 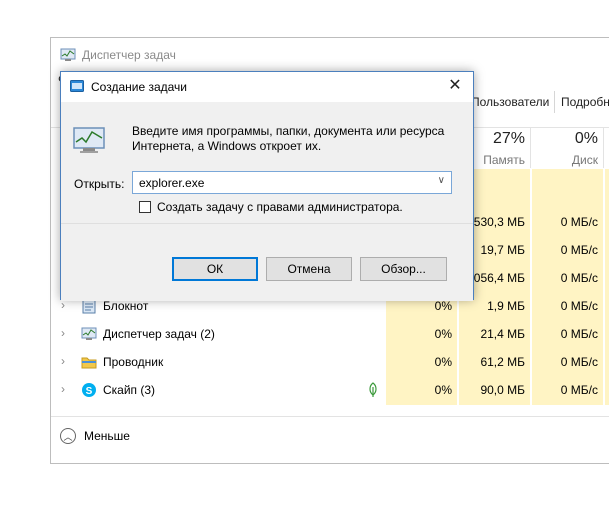 I want to click on disk-percent: 0%, so click(x=586, y=138).